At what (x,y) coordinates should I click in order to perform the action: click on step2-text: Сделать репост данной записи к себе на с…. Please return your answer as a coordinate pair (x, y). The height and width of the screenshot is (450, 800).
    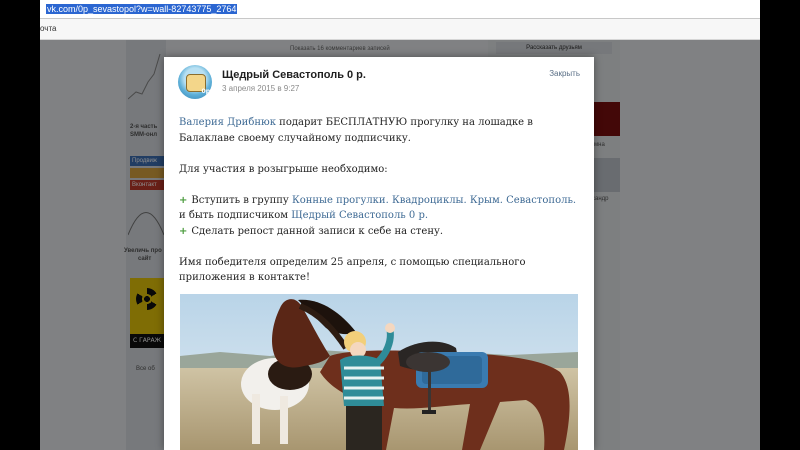
    Looking at the image, I should click on (317, 231).